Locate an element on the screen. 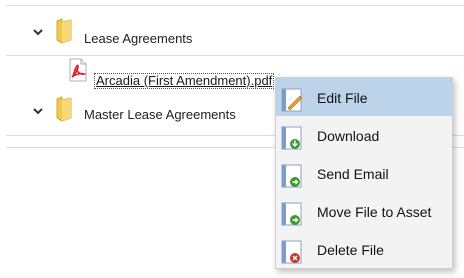 The height and width of the screenshot is (278, 464). top-divider is located at coordinates (235, 5).